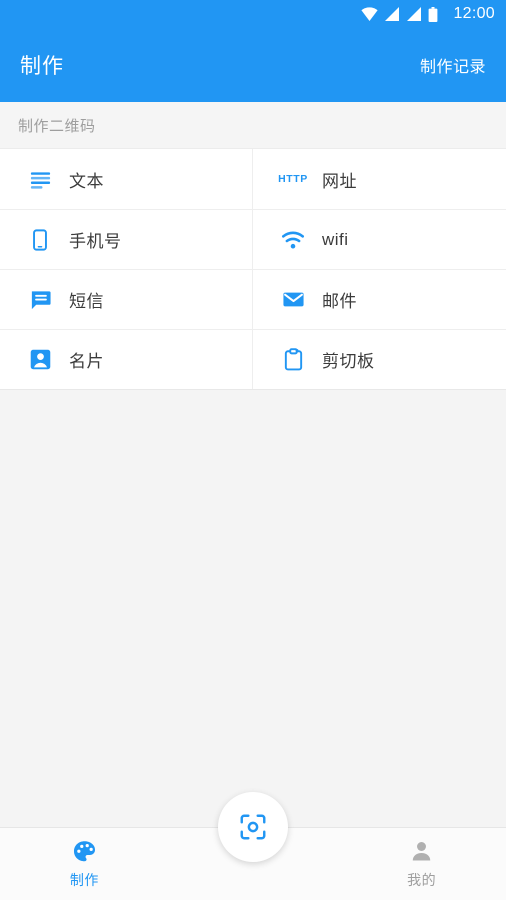  I want to click on grid-item-url: HTTP 网址, so click(379, 179).